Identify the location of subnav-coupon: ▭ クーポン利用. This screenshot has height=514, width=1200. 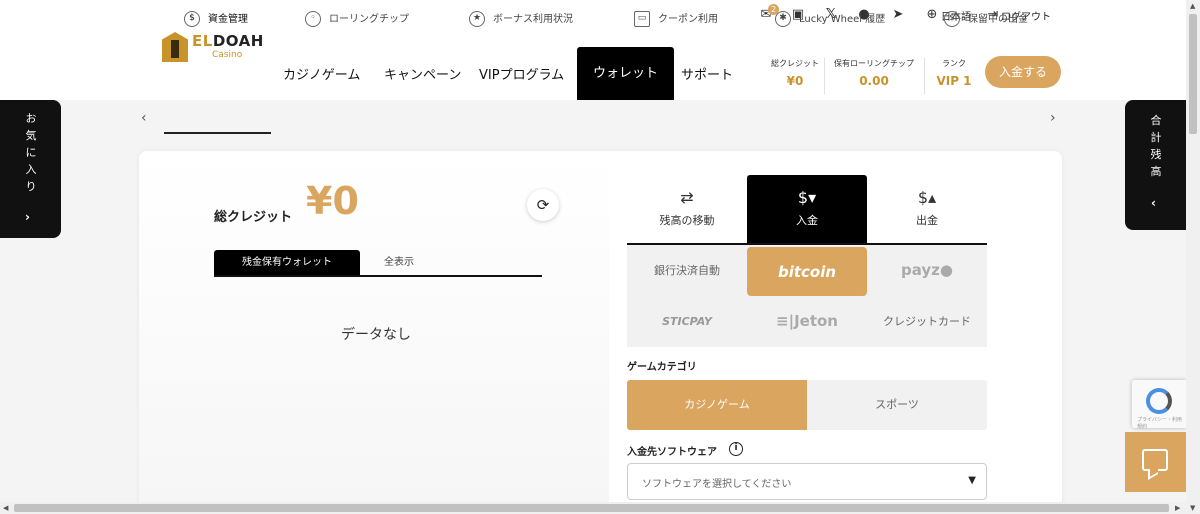
(676, 18).